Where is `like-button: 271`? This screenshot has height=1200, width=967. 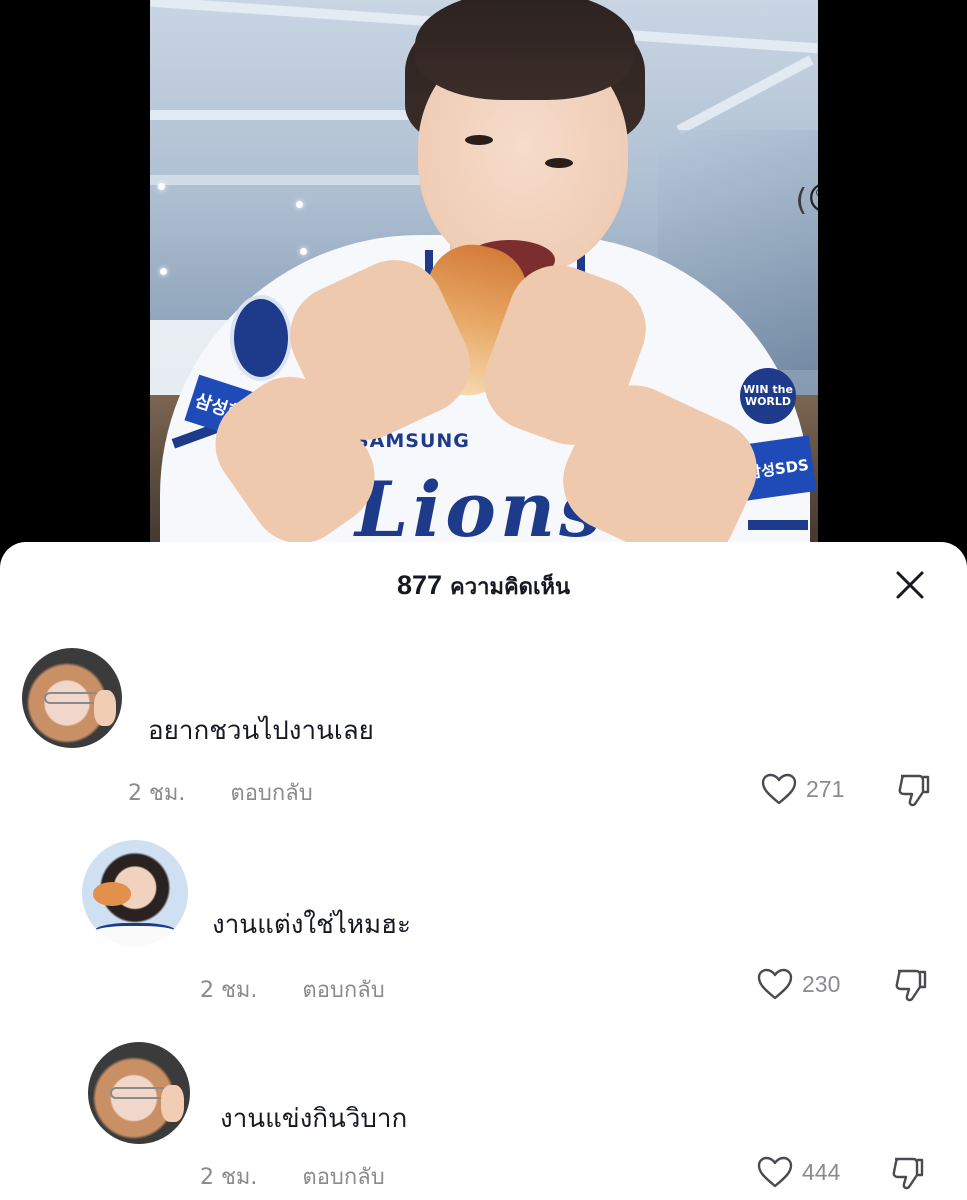 like-button: 271 is located at coordinates (802, 789).